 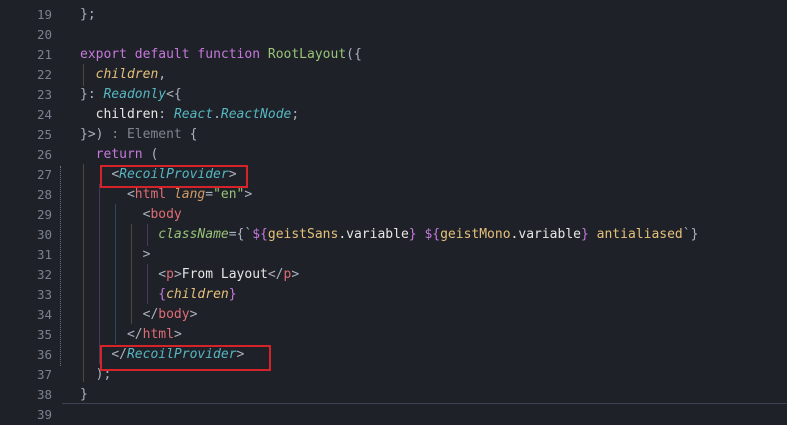 What do you see at coordinates (295, 114) in the screenshot?
I see `code-token: ;` at bounding box center [295, 114].